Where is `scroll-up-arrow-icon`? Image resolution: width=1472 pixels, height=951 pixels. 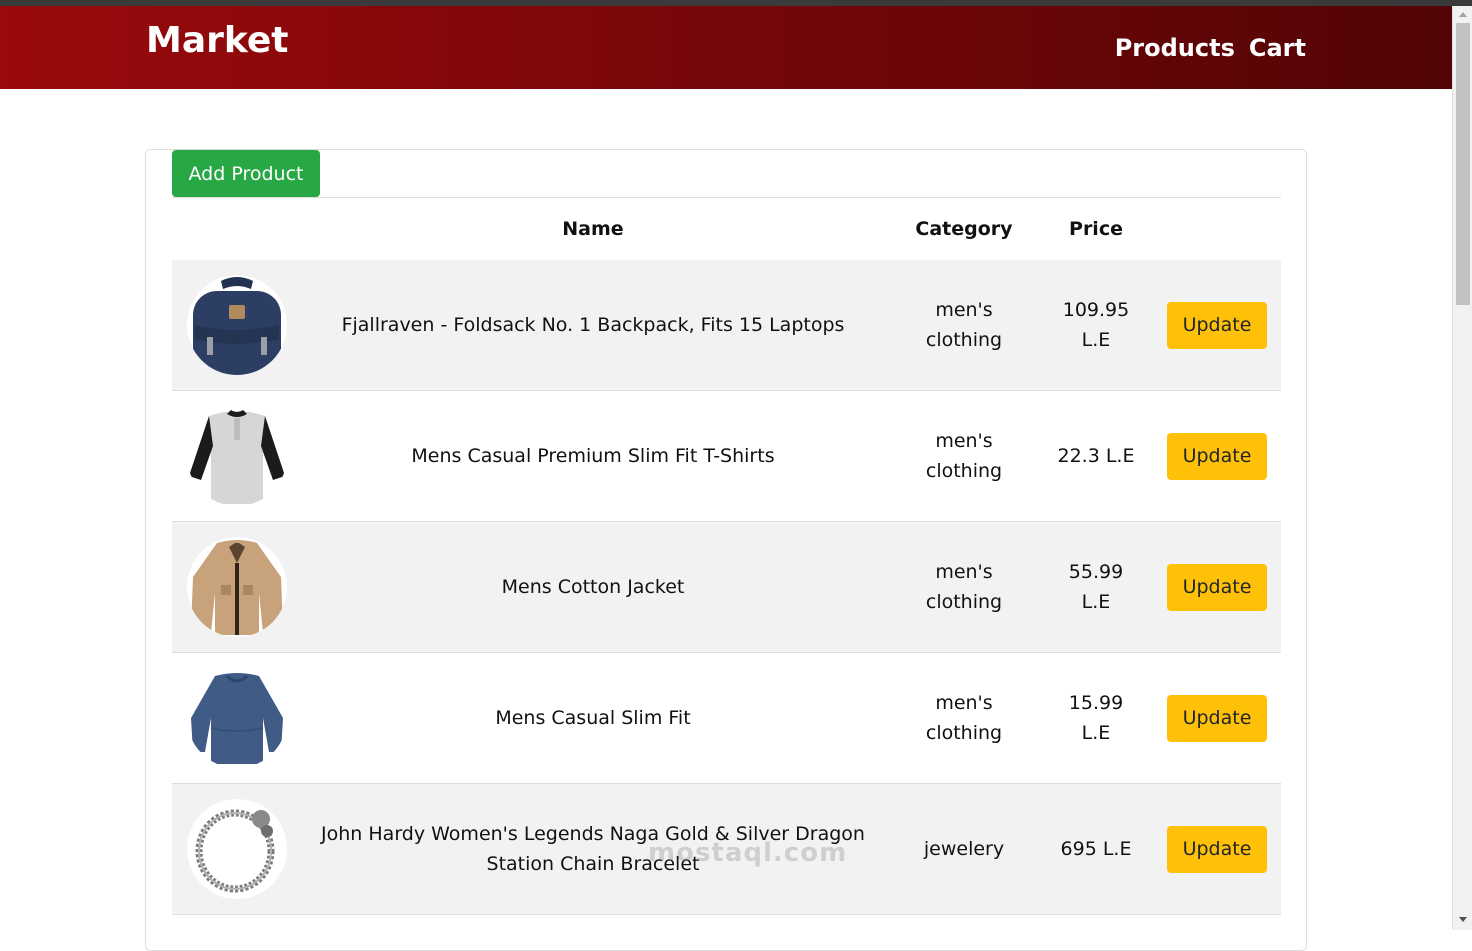 scroll-up-arrow-icon is located at coordinates (1463, 14).